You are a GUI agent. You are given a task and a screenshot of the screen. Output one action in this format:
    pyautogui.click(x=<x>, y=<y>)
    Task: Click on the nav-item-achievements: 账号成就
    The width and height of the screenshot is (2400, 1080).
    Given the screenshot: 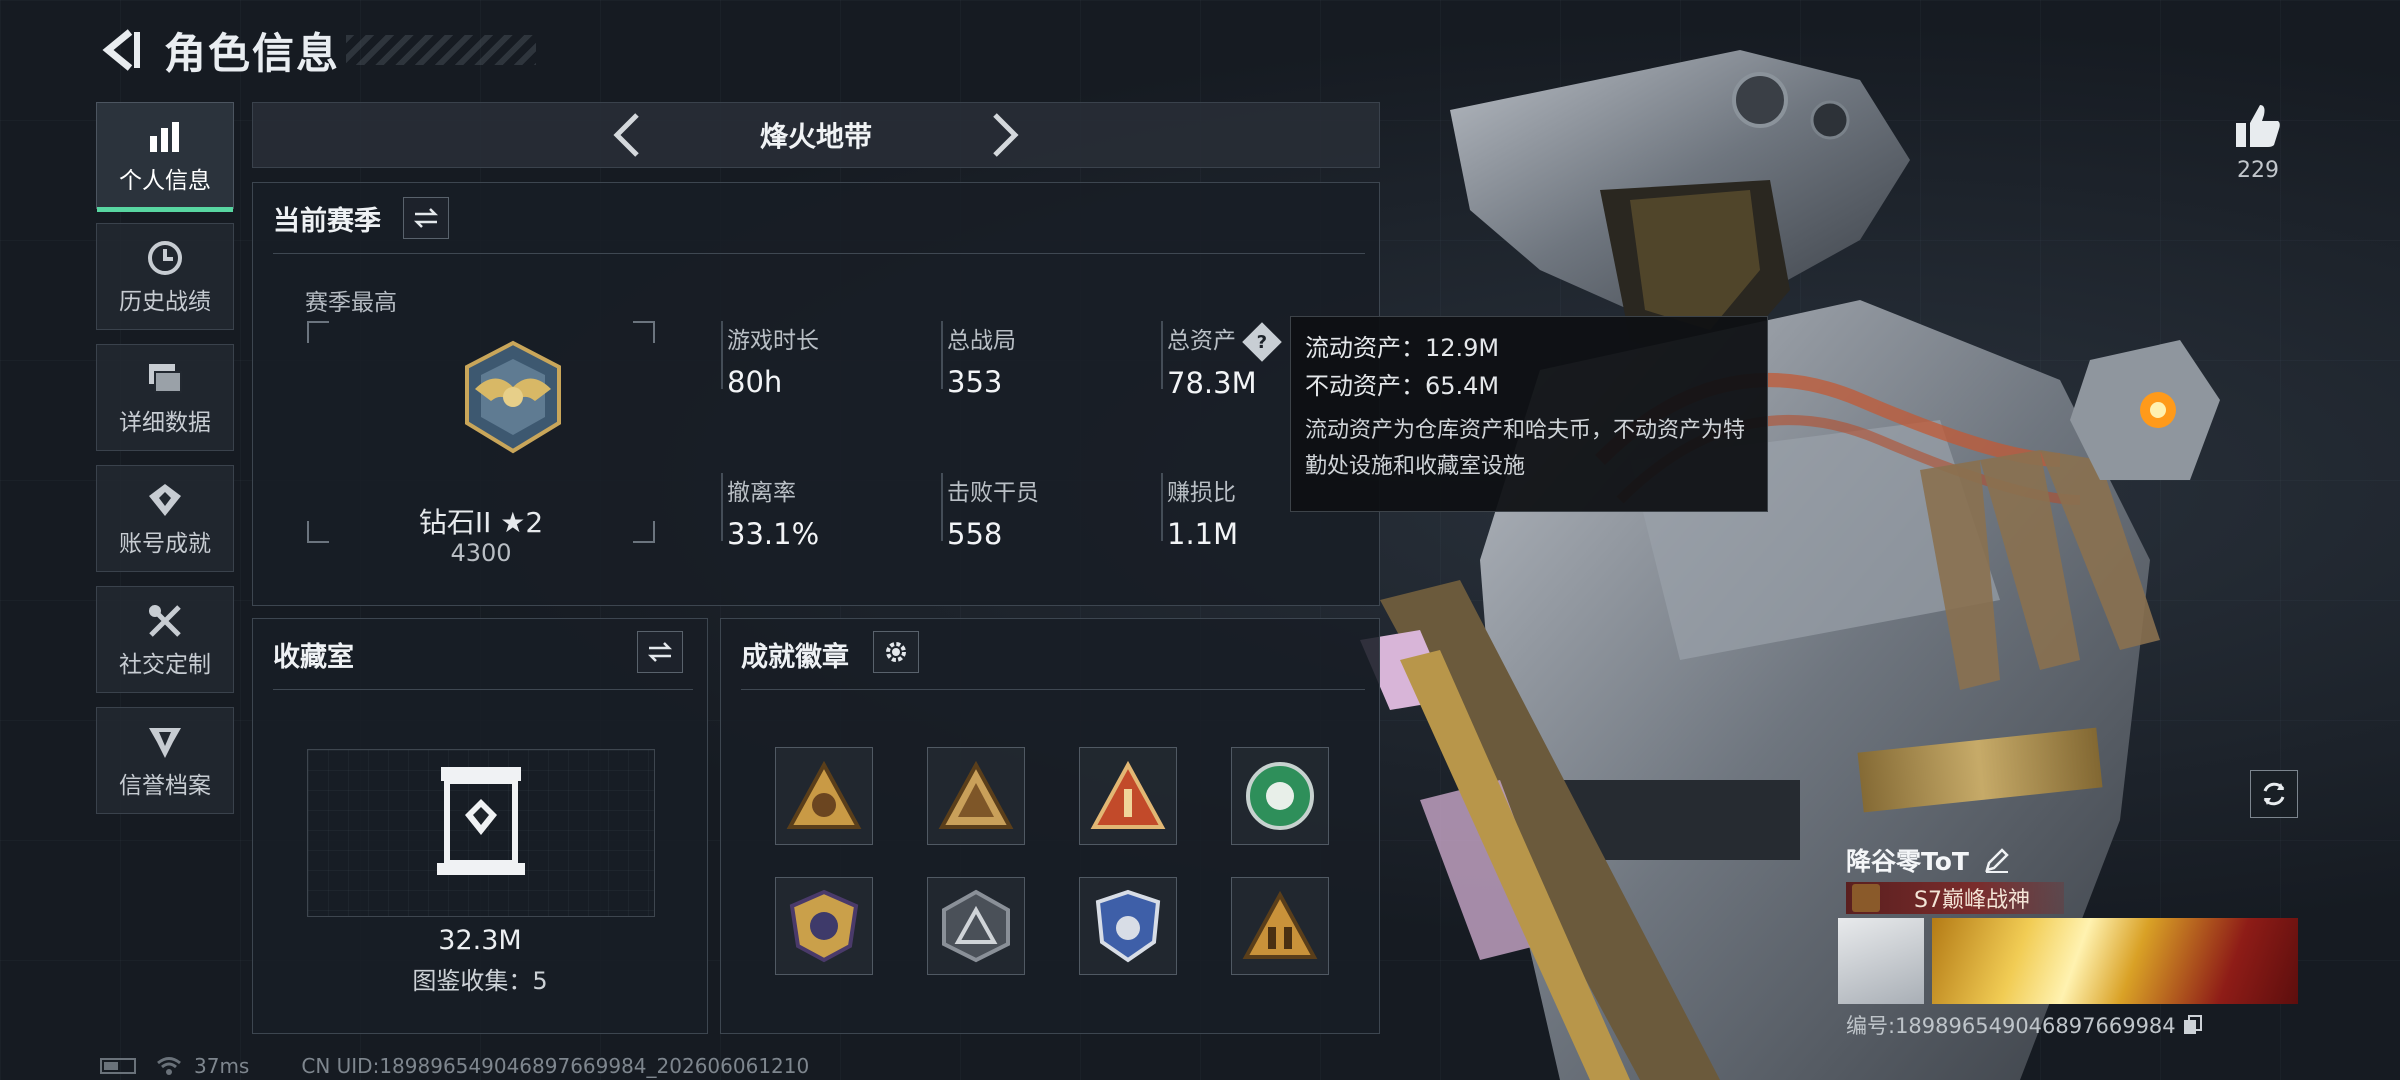 What is the action you would take?
    pyautogui.click(x=165, y=518)
    